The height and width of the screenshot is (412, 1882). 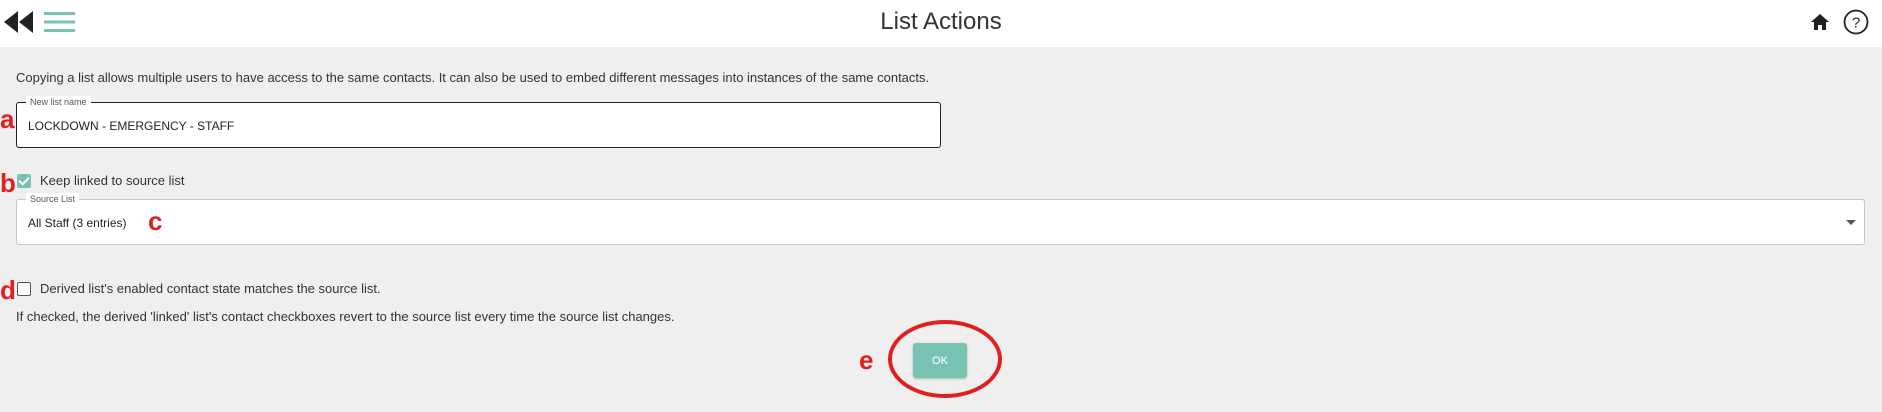 What do you see at coordinates (112, 180) in the screenshot?
I see `keep-linked-label: Keep linked to source list` at bounding box center [112, 180].